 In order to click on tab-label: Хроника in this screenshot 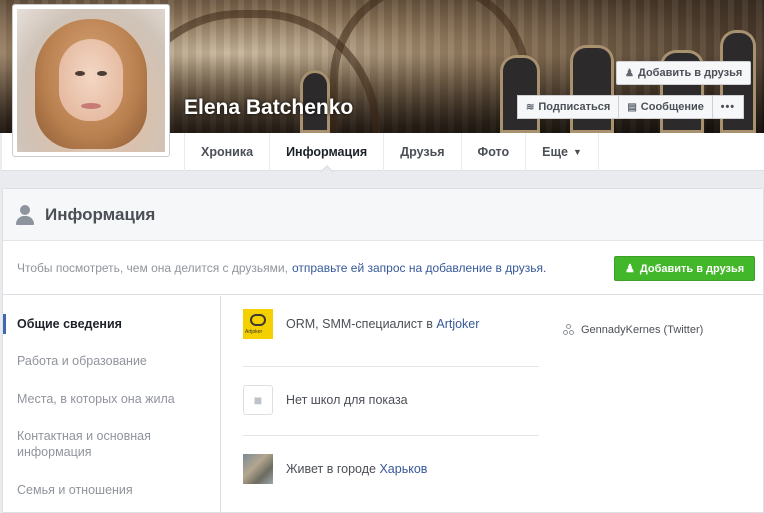, I will do `click(227, 152)`.